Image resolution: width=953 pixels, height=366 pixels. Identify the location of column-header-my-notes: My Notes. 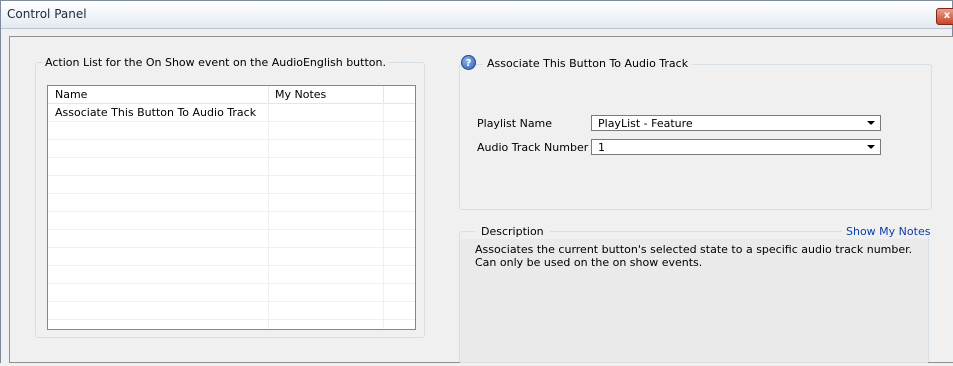
(300, 94).